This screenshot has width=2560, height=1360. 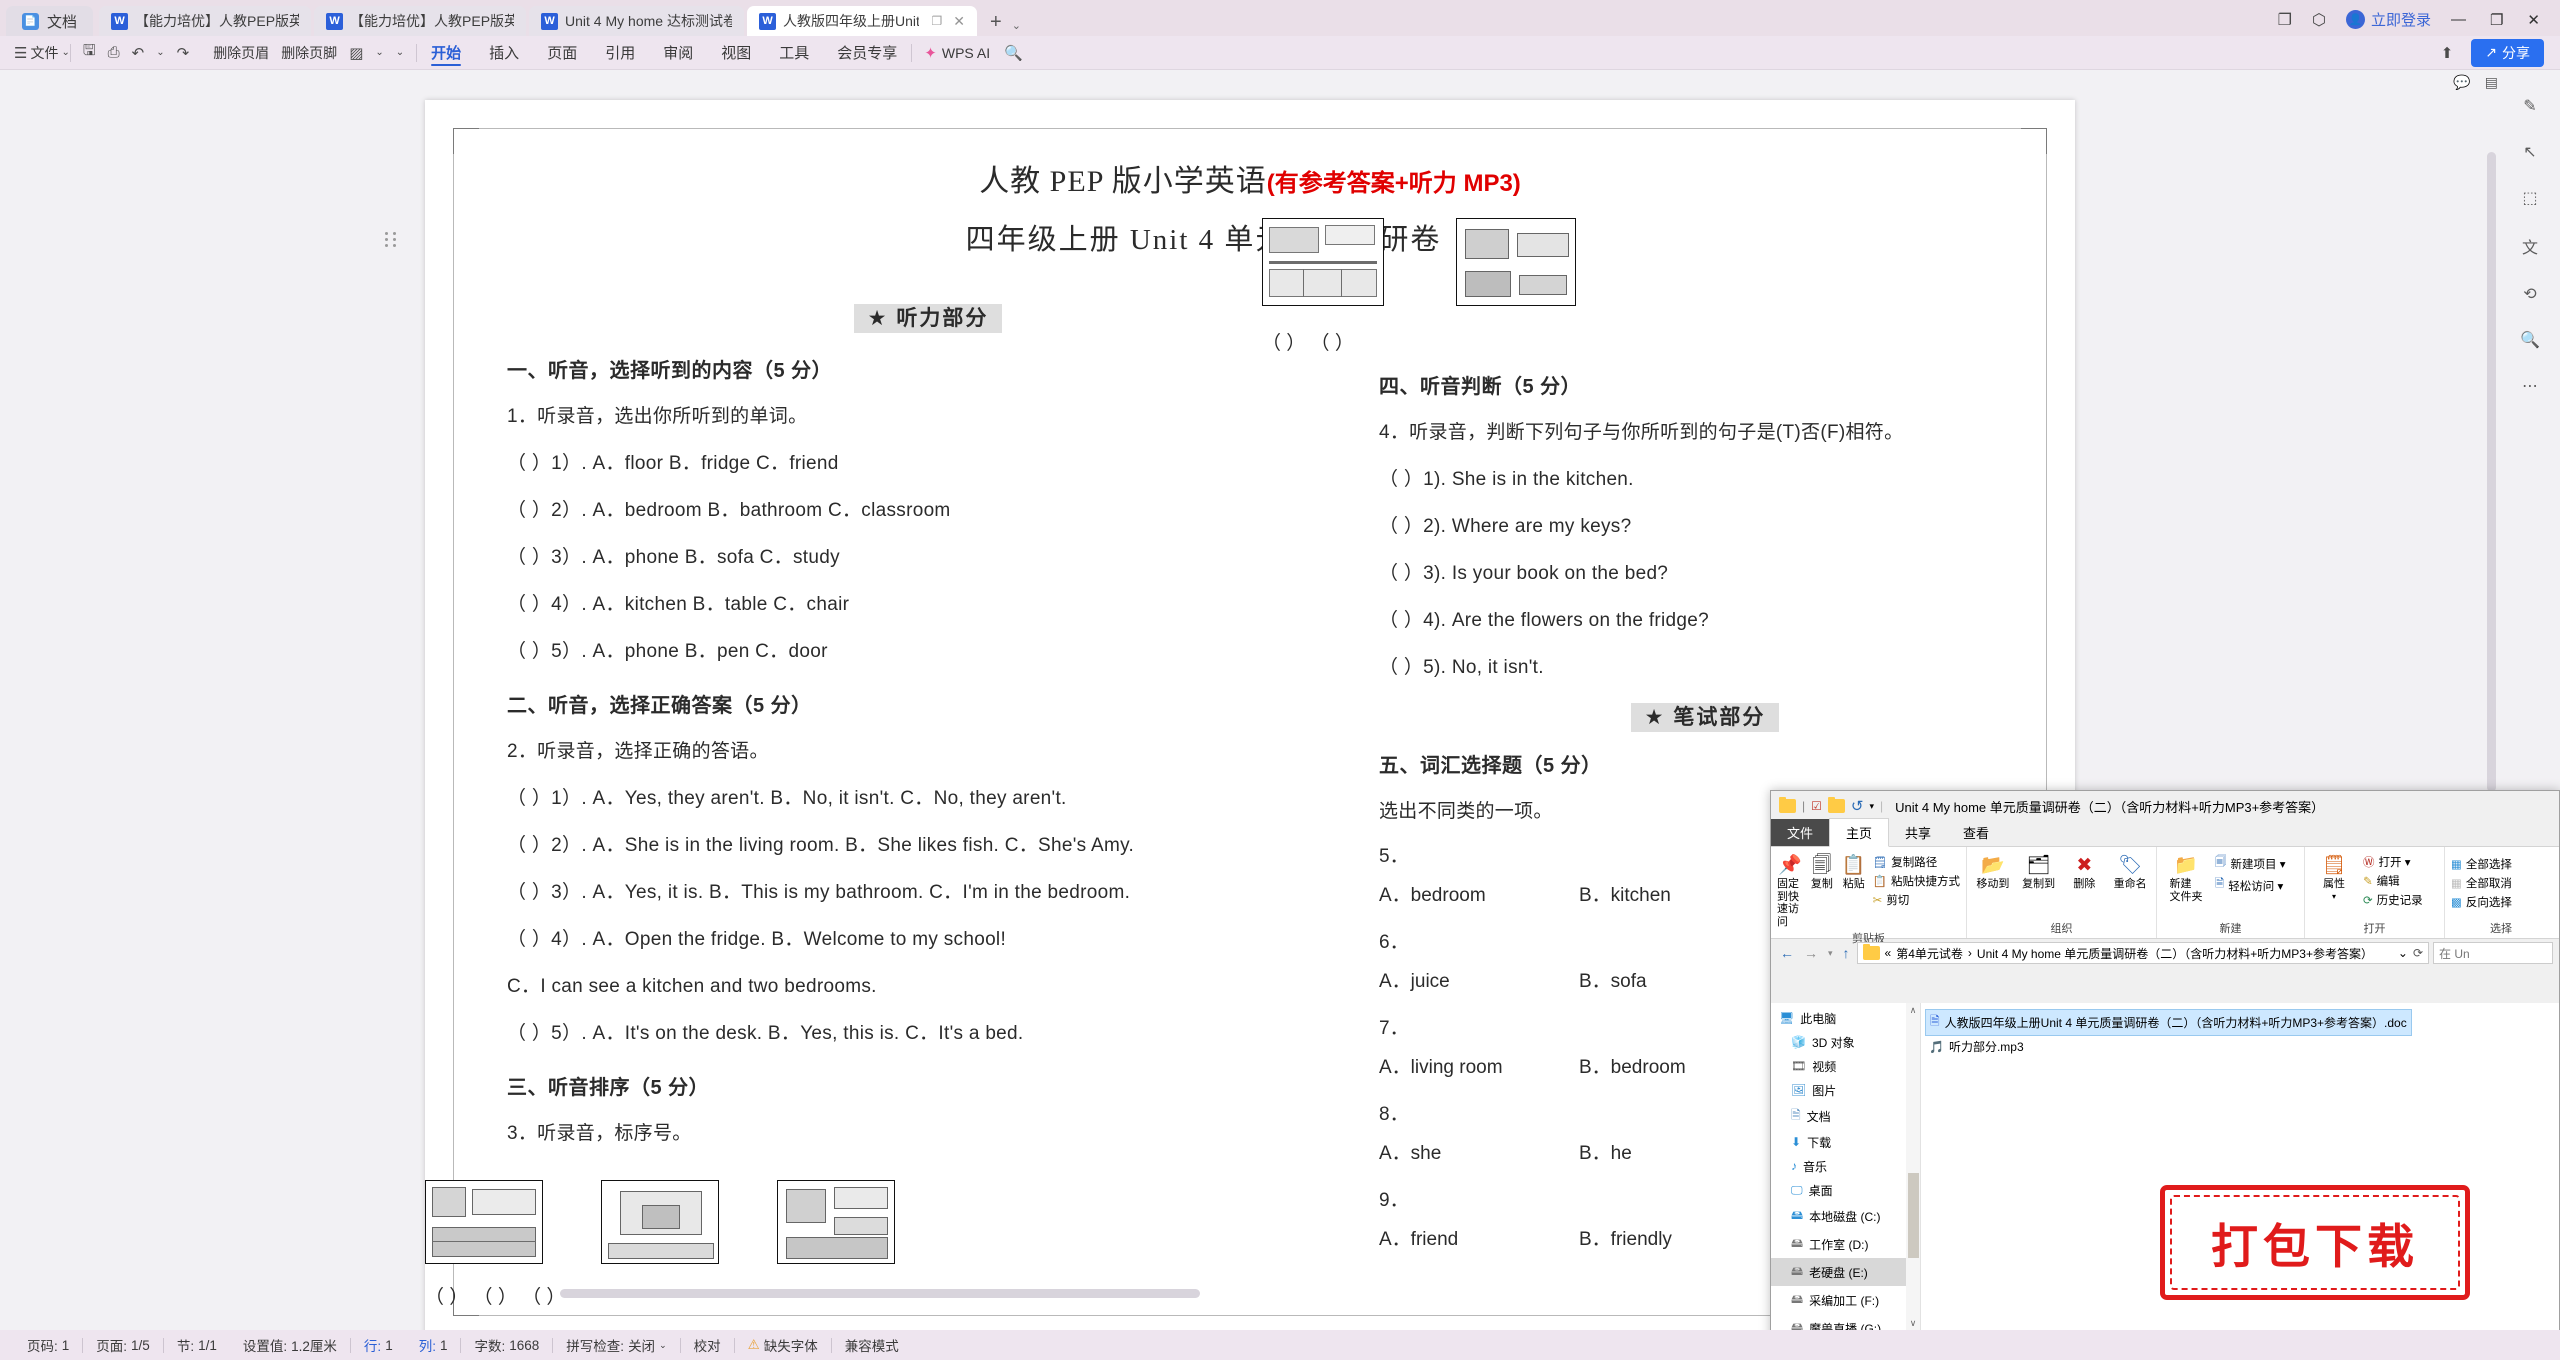 I want to click on select-all-button: ▦ 全部选择, so click(x=2481, y=864).